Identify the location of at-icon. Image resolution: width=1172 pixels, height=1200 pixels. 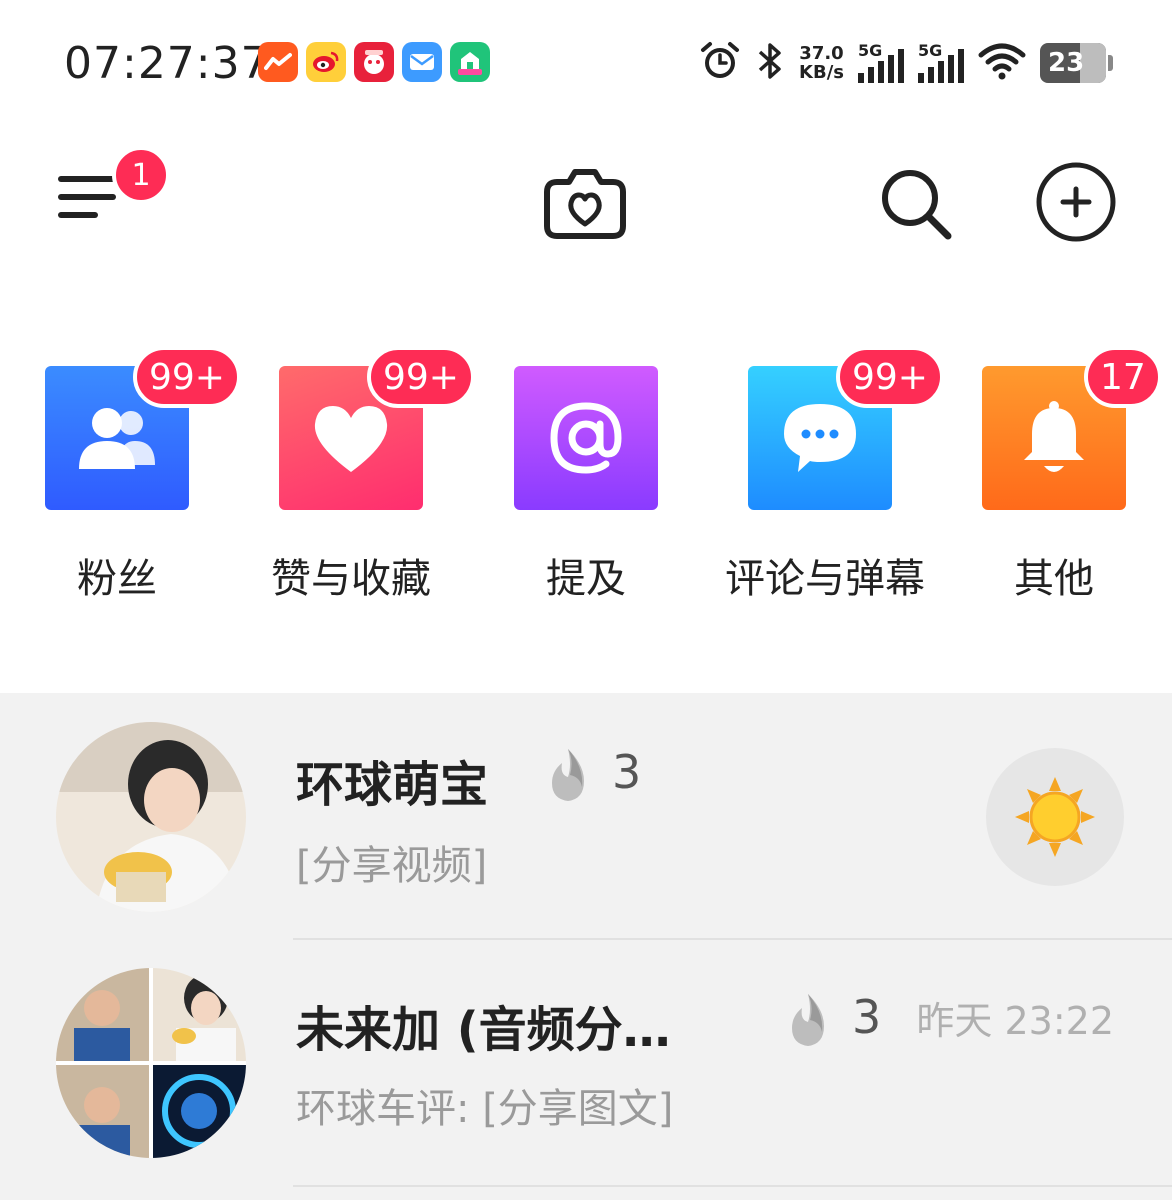
(586, 438).